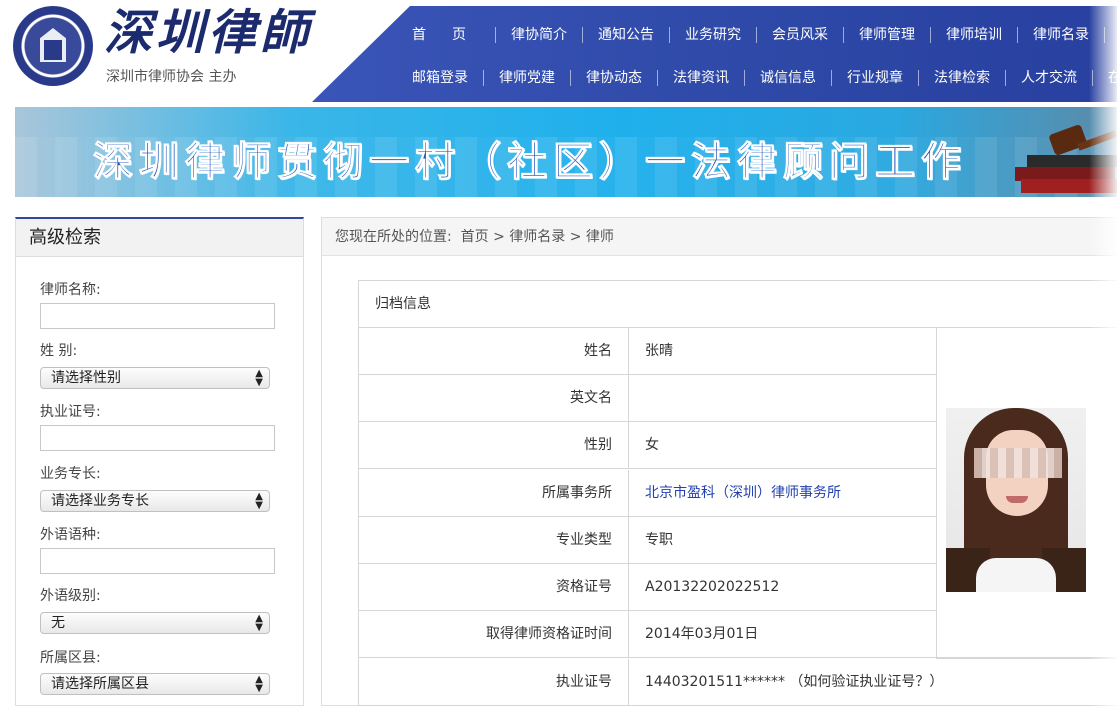 This screenshot has height=706, width=1117. I want to click on table-row: 资格证号 A20132202022512, so click(647, 587).